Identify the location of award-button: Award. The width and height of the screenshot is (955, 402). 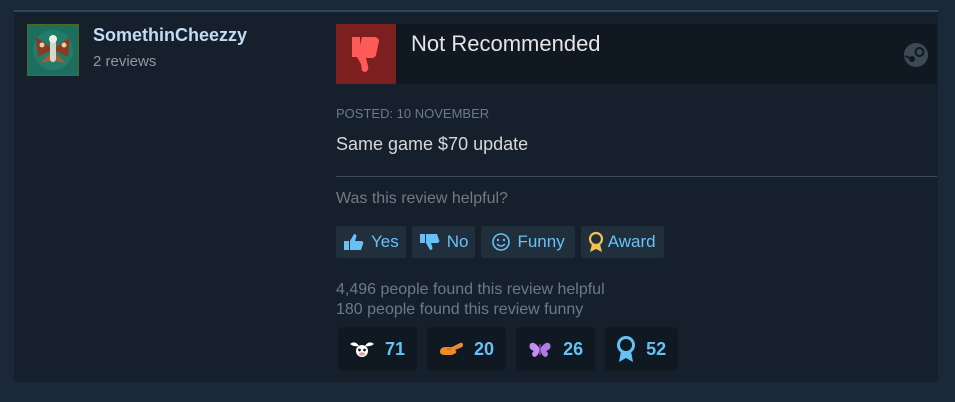
(622, 242).